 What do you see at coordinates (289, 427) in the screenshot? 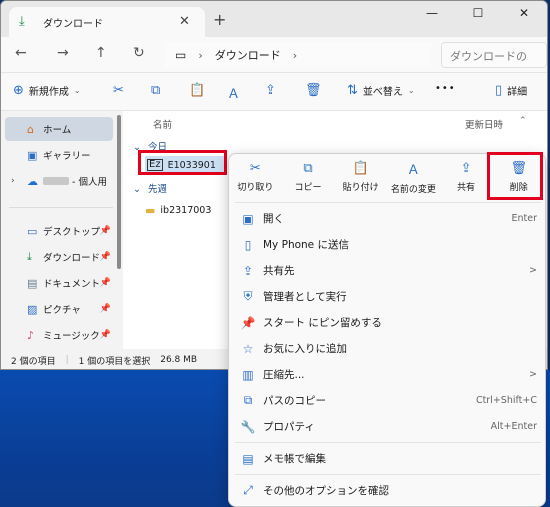
I see `menu-item-label: プロパティ` at bounding box center [289, 427].